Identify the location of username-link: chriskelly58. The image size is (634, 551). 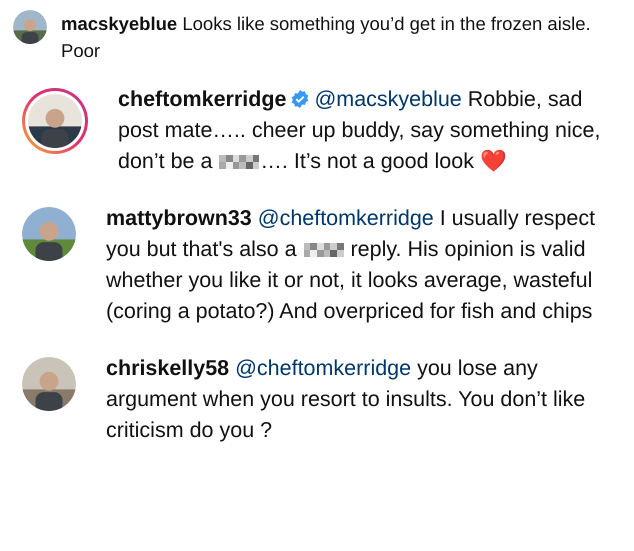
(168, 368).